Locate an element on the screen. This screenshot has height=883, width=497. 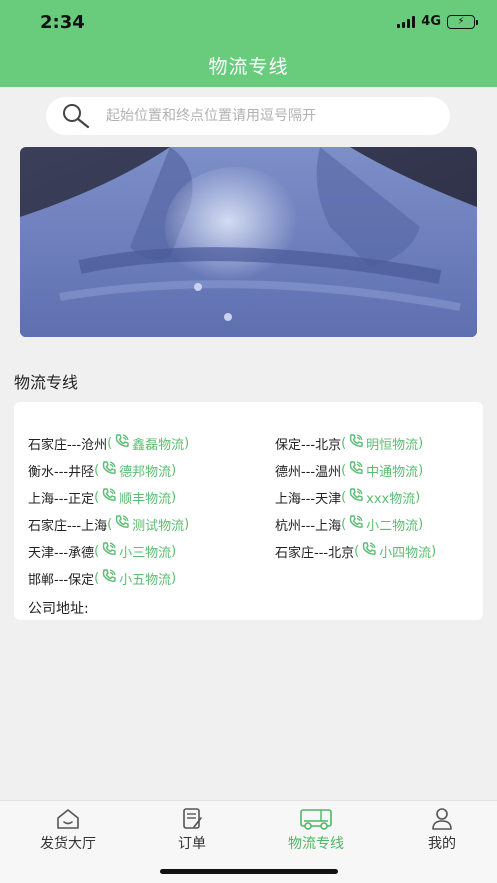
route-item: 石家庄---上海( 测试物流) is located at coordinates (108, 524).